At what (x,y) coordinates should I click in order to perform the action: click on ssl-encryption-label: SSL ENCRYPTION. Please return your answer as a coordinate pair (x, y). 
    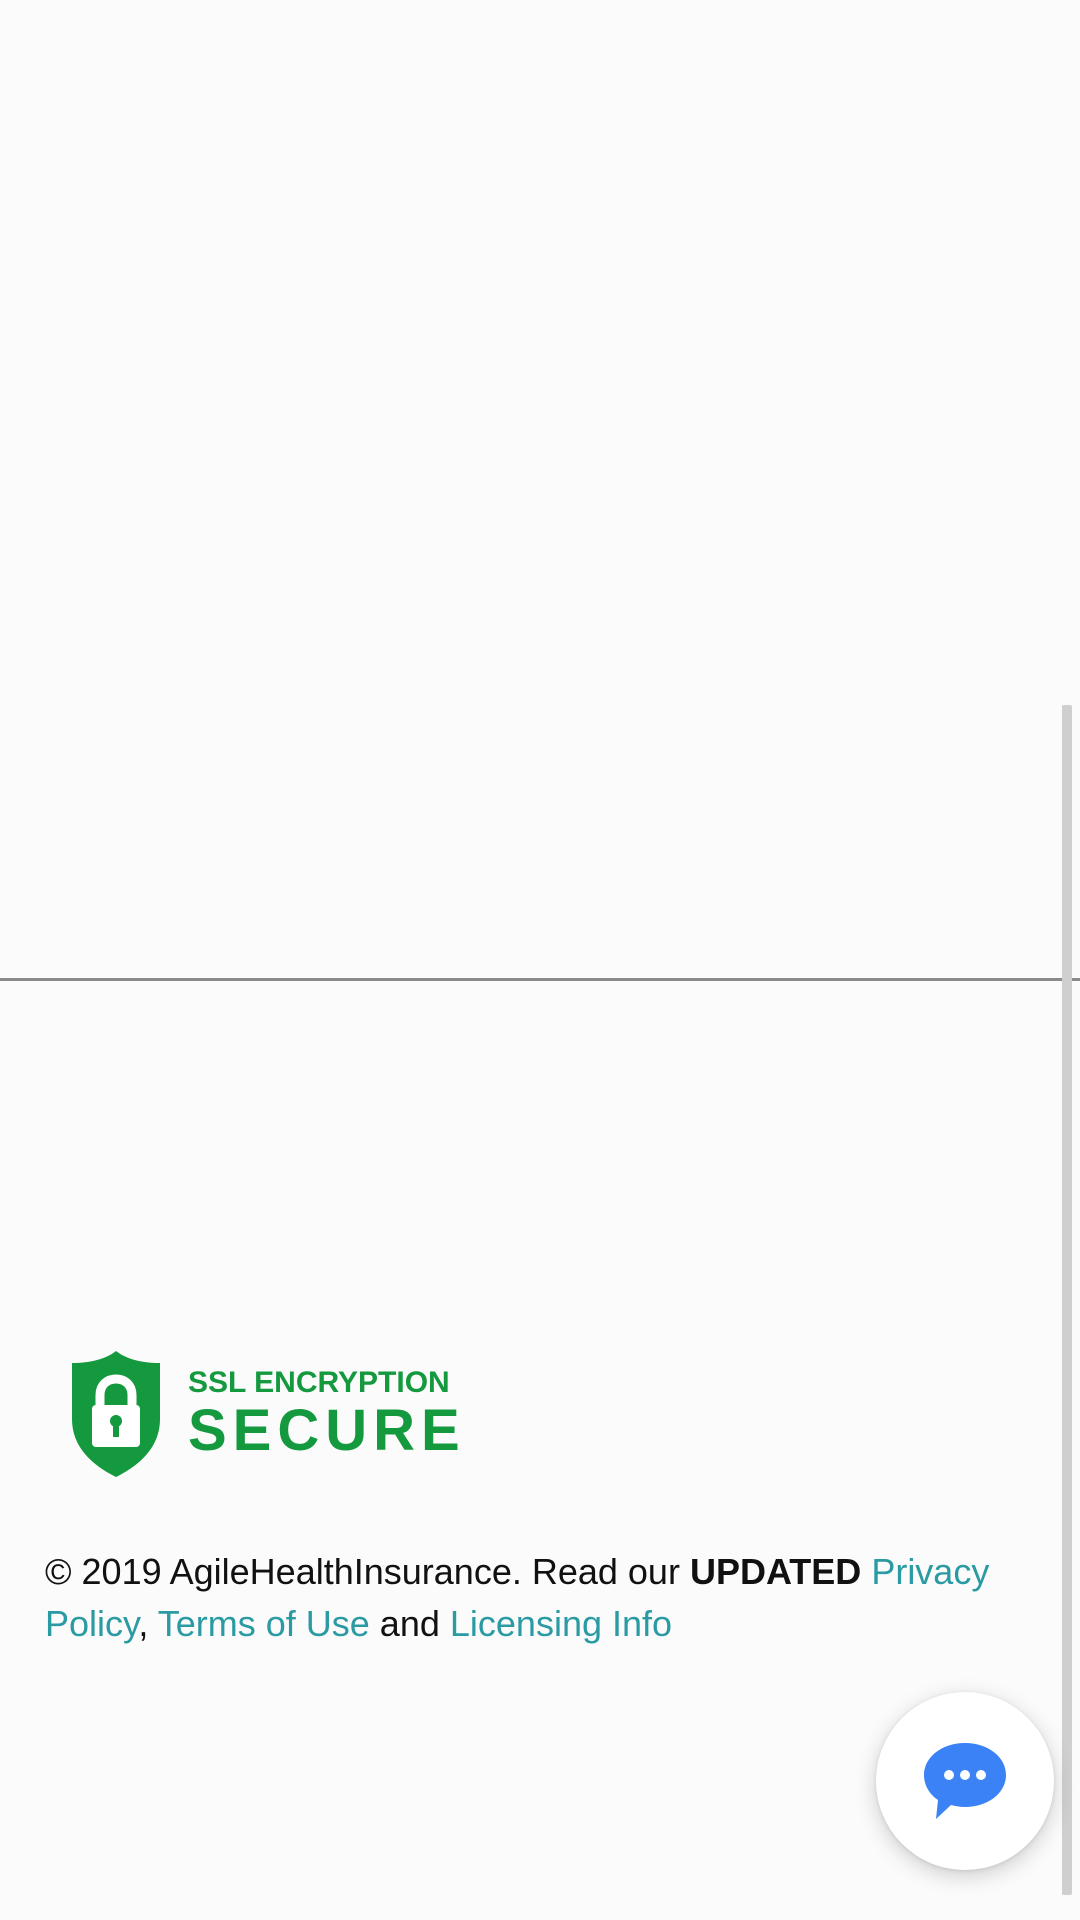
    Looking at the image, I should click on (319, 1382).